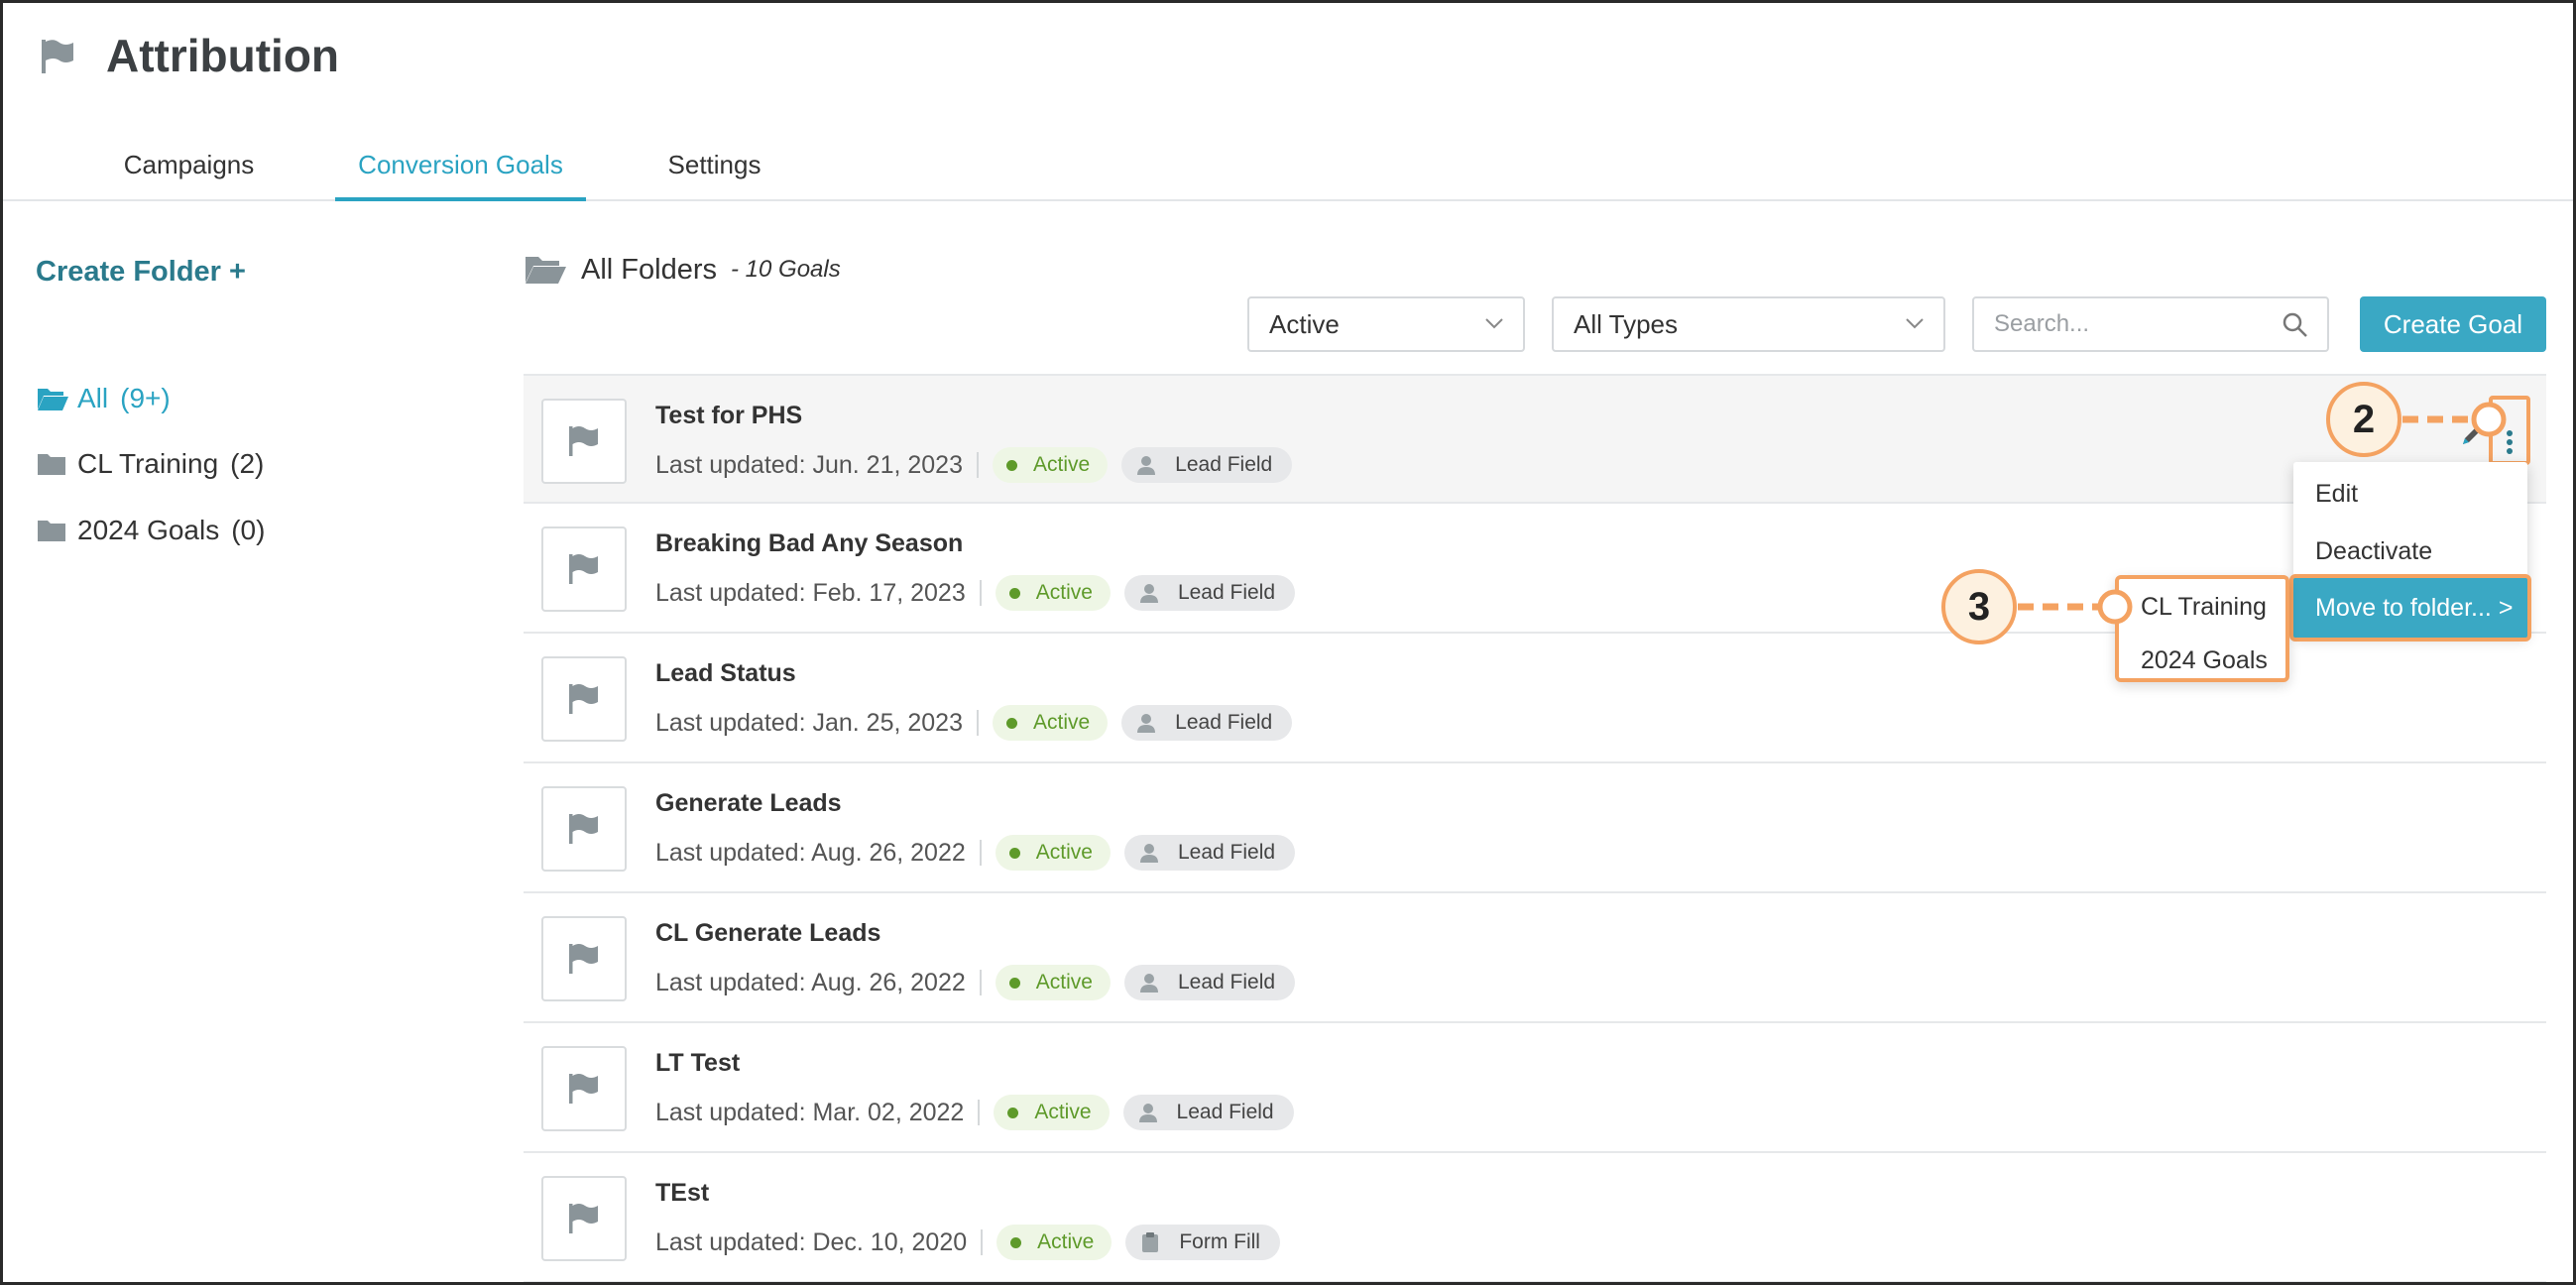 This screenshot has height=1285, width=2576. Describe the element at coordinates (141, 272) in the screenshot. I see `create-folder-button: Create Folder +` at that location.